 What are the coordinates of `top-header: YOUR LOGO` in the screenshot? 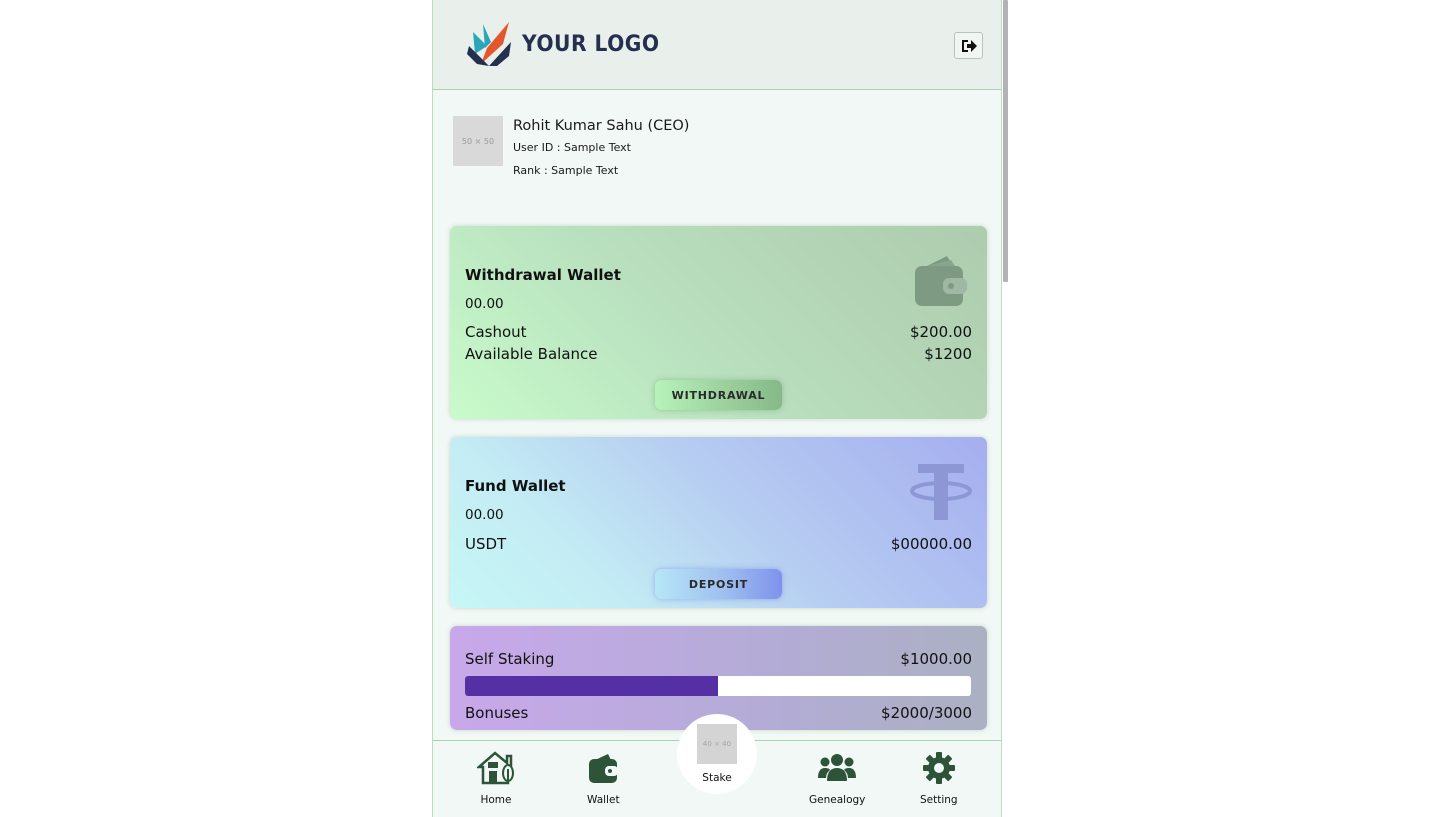 It's located at (717, 45).